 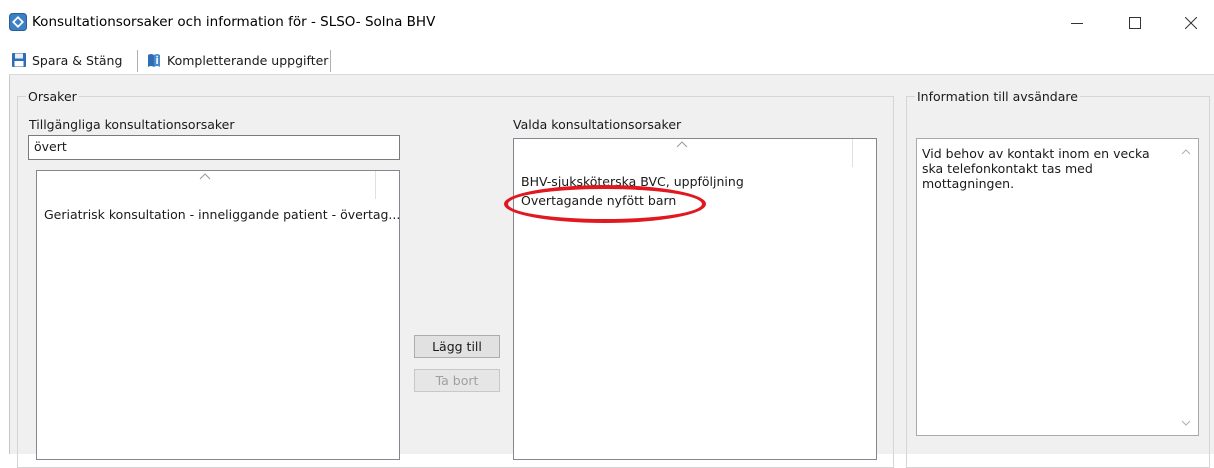 I want to click on reasons-group-title: Orsaker, so click(x=52, y=96).